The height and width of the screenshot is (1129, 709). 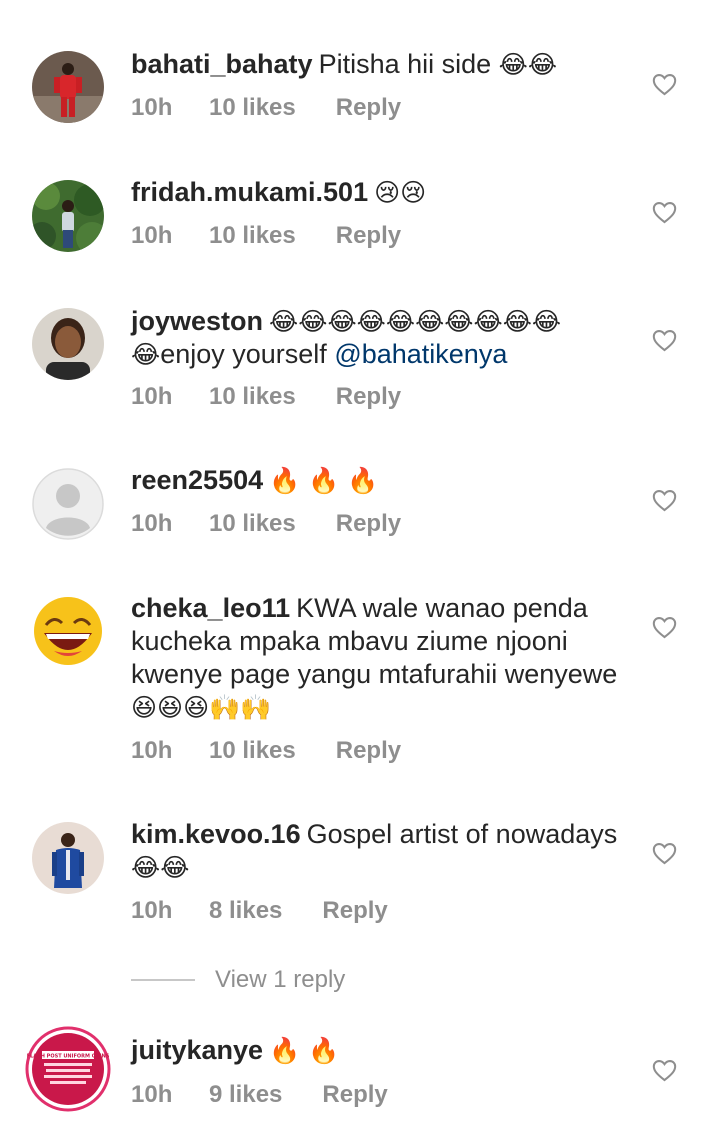 What do you see at coordinates (405, 64) in the screenshot?
I see `comment-body: Pitisha hii side` at bounding box center [405, 64].